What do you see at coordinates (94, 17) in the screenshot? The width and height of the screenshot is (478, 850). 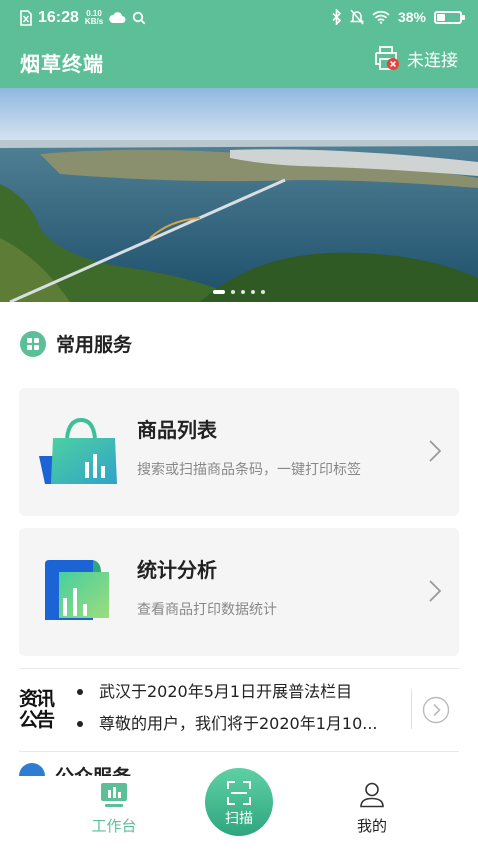 I see `net-speed: 0.10 KB/s` at bounding box center [94, 17].